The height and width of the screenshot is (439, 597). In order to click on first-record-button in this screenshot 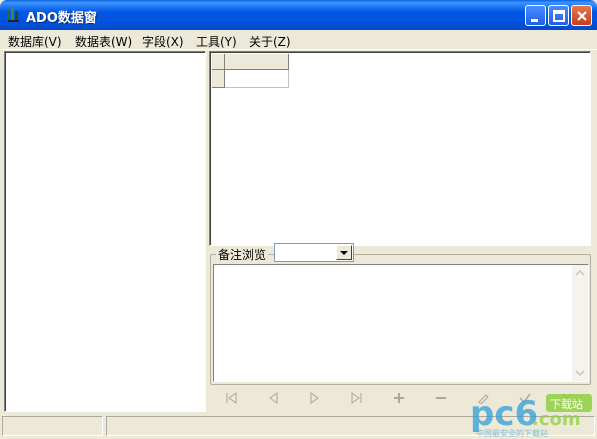, I will do `click(231, 398)`.